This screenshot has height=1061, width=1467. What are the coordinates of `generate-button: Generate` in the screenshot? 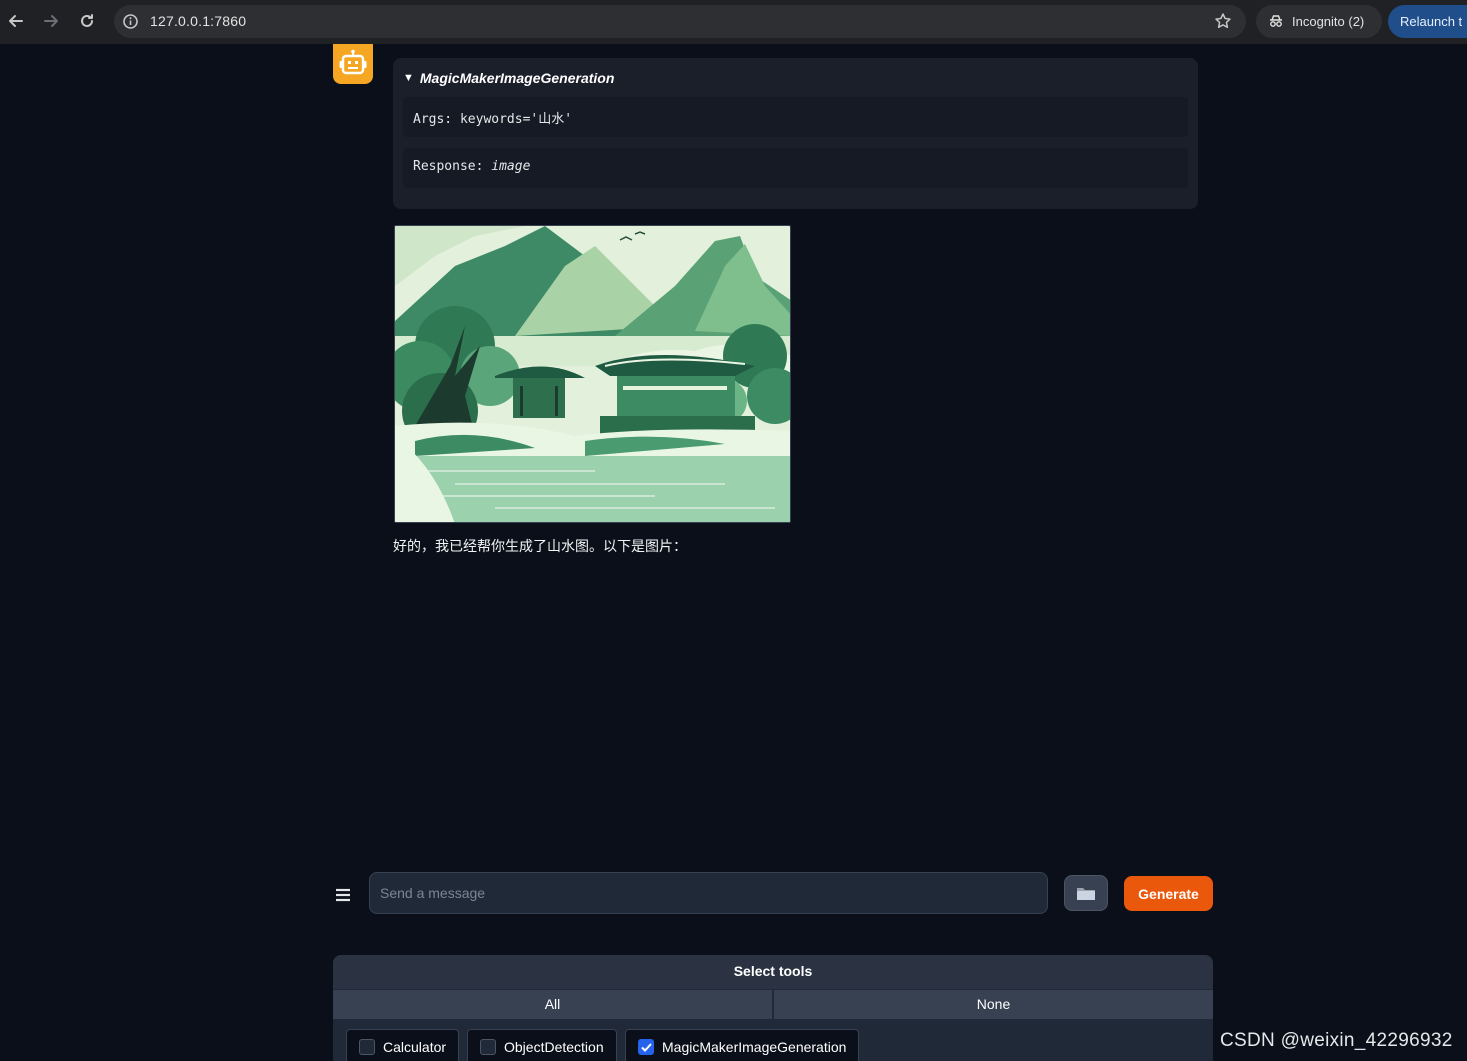 It's located at (1168, 893).